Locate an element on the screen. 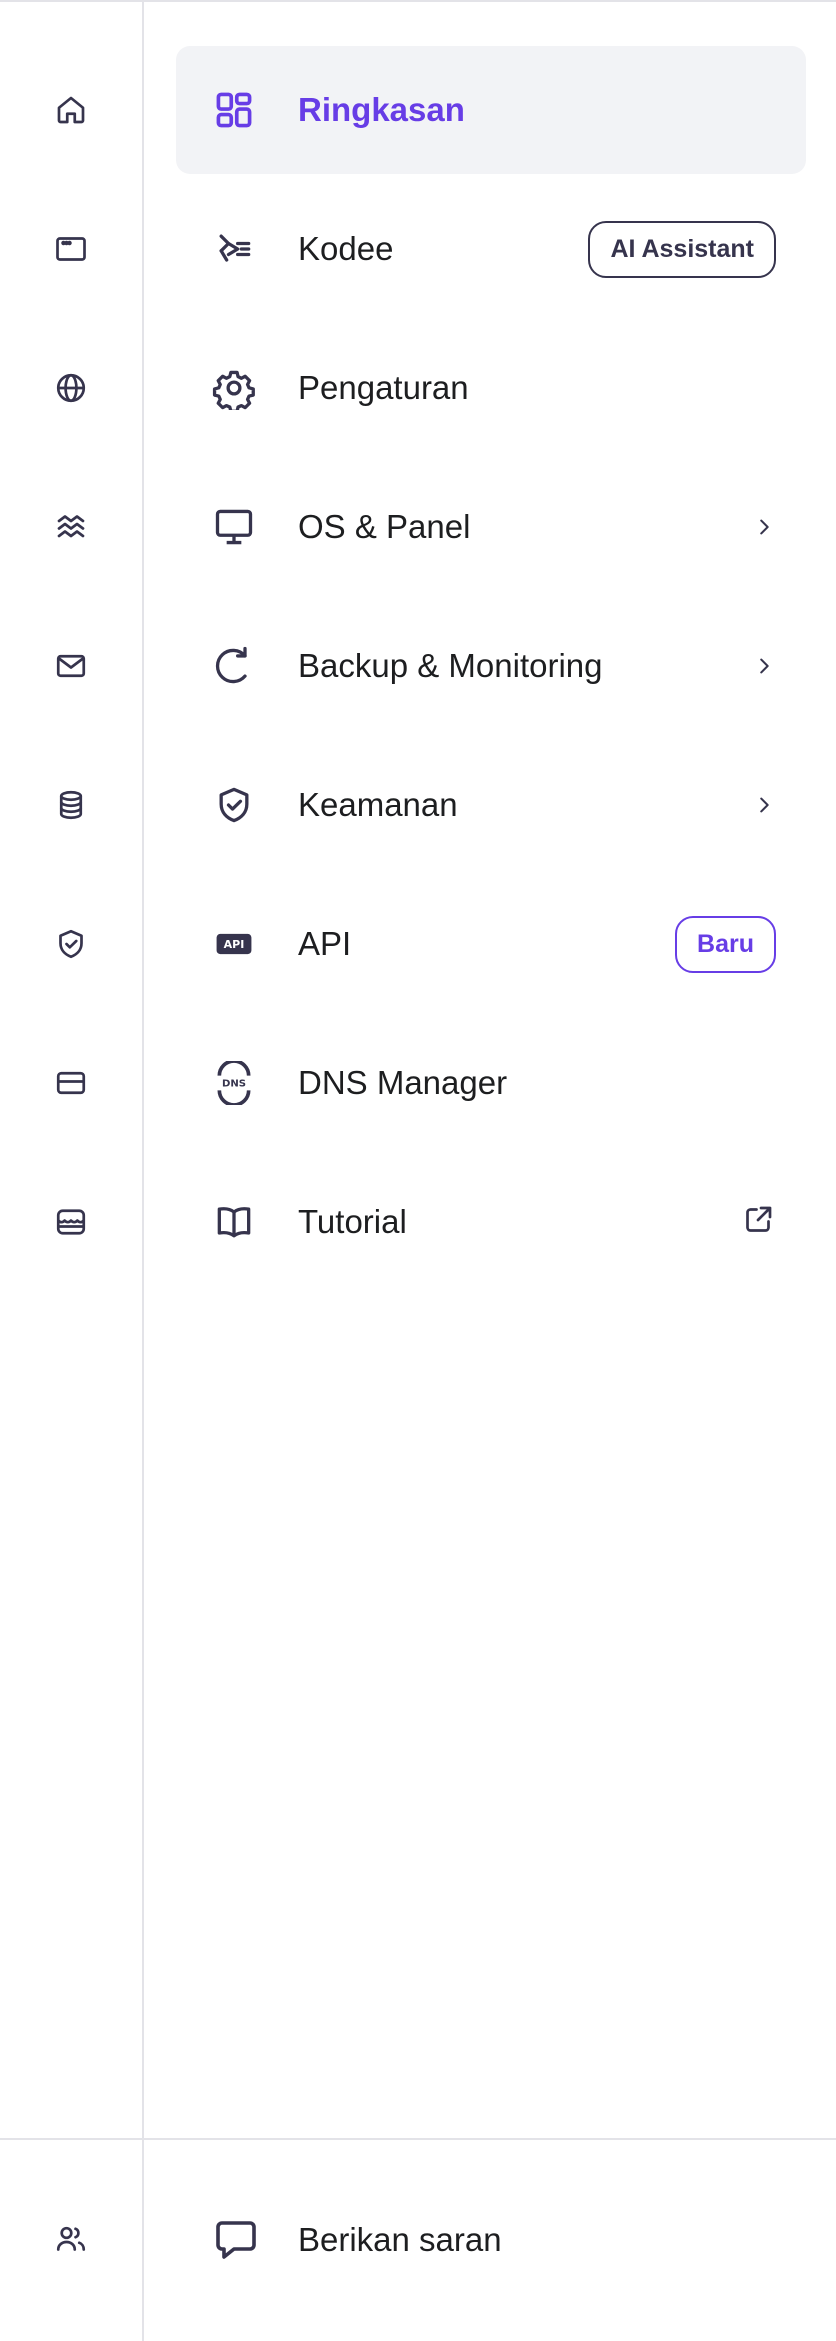  bottom-divider is located at coordinates (418, 2139).